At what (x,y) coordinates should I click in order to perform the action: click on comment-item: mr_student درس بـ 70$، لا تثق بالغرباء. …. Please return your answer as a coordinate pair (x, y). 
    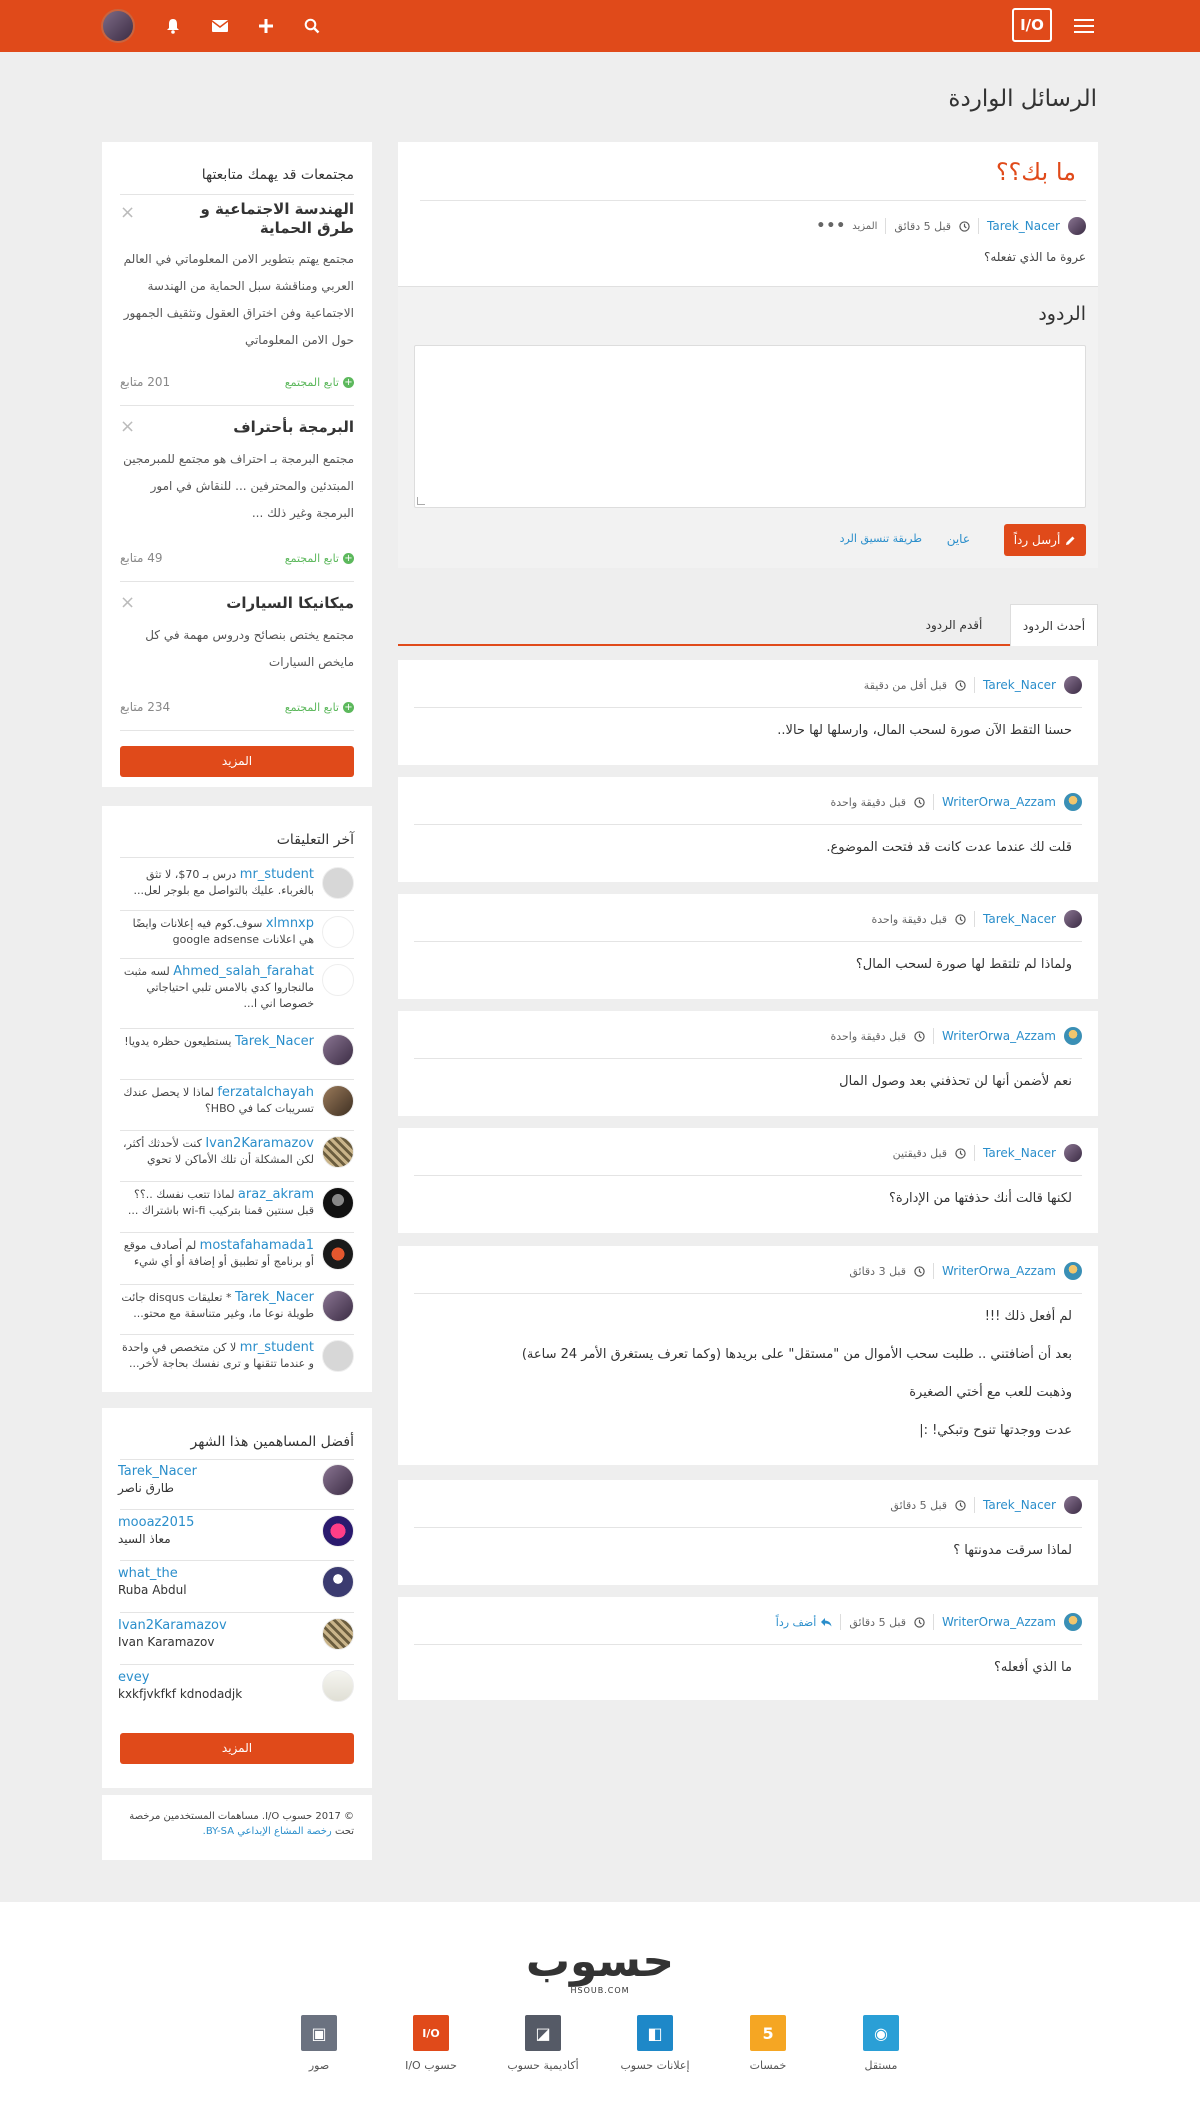
    Looking at the image, I should click on (236, 883).